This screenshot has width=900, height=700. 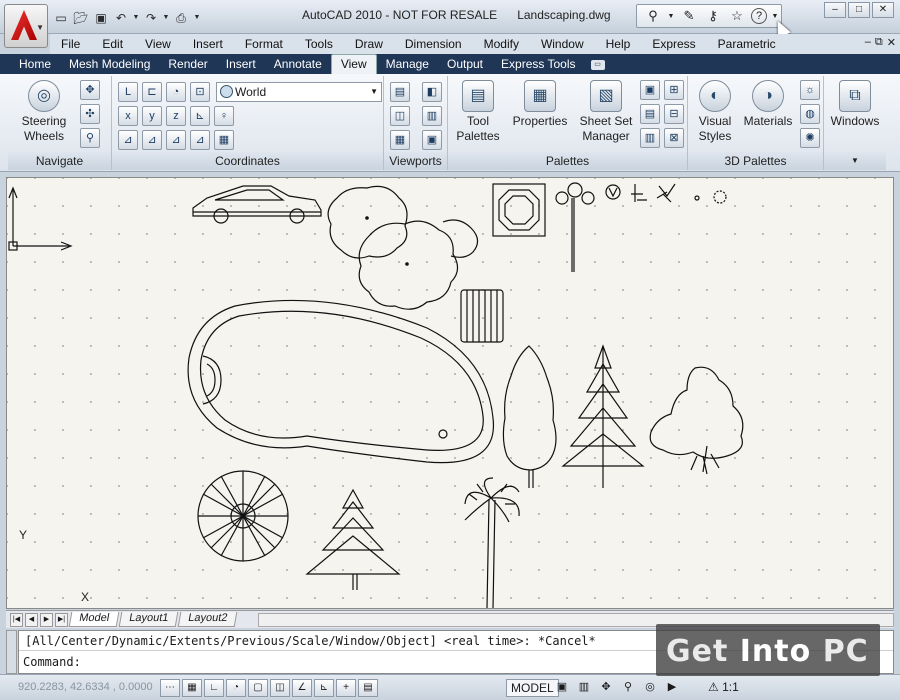 What do you see at coordinates (16, 619) in the screenshot?
I see `first-layout-icon: |◀` at bounding box center [16, 619].